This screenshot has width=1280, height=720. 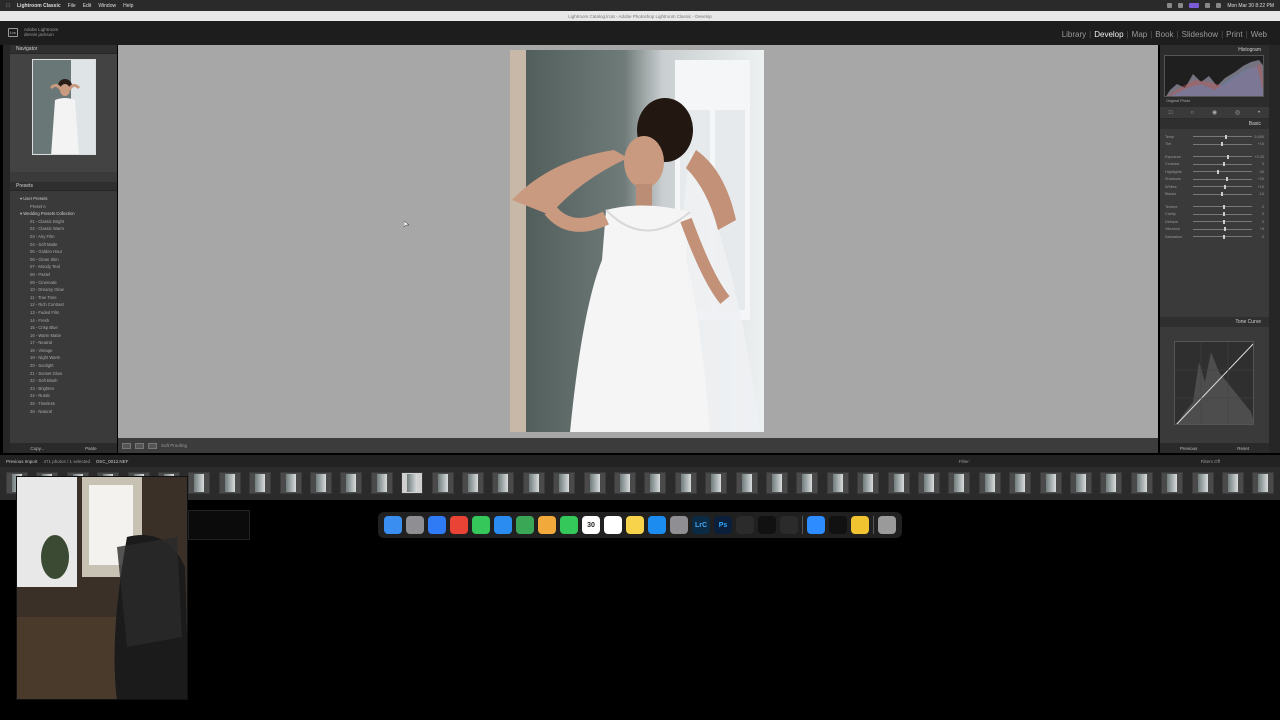 What do you see at coordinates (107, 6) in the screenshot?
I see `menu-window: Window` at bounding box center [107, 6].